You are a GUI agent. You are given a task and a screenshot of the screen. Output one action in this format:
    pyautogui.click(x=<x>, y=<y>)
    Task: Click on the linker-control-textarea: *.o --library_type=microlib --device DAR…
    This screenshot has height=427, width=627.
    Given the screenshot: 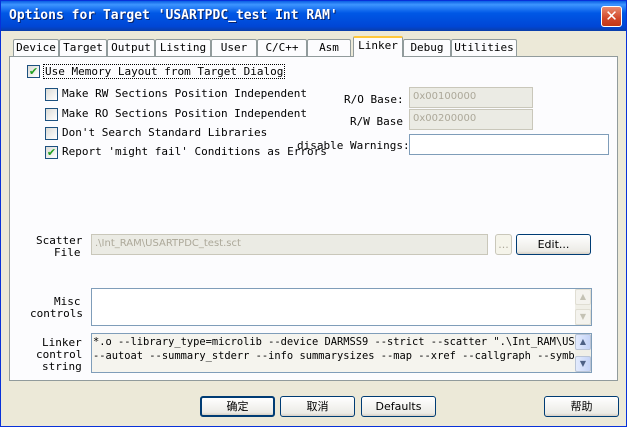 What is the action you would take?
    pyautogui.click(x=341, y=353)
    